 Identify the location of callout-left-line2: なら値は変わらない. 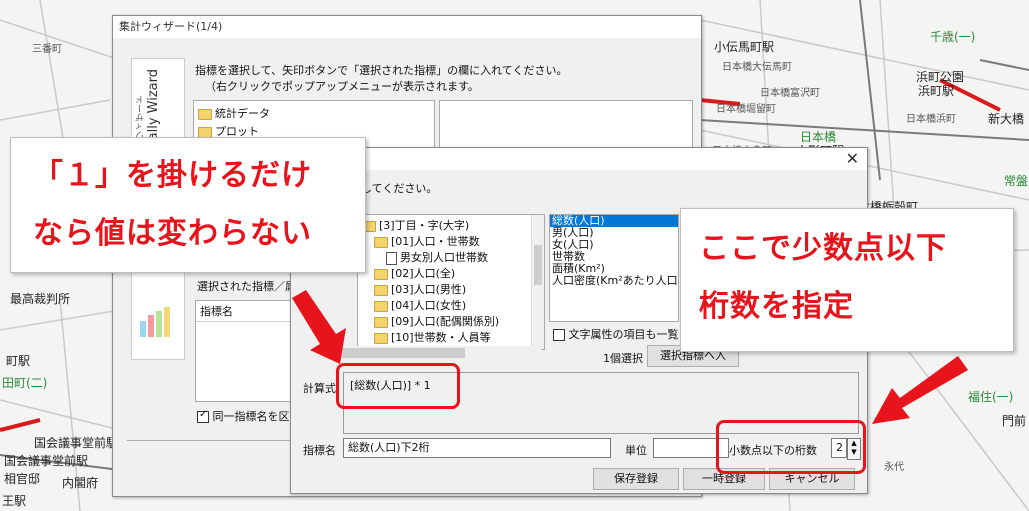
(172, 233).